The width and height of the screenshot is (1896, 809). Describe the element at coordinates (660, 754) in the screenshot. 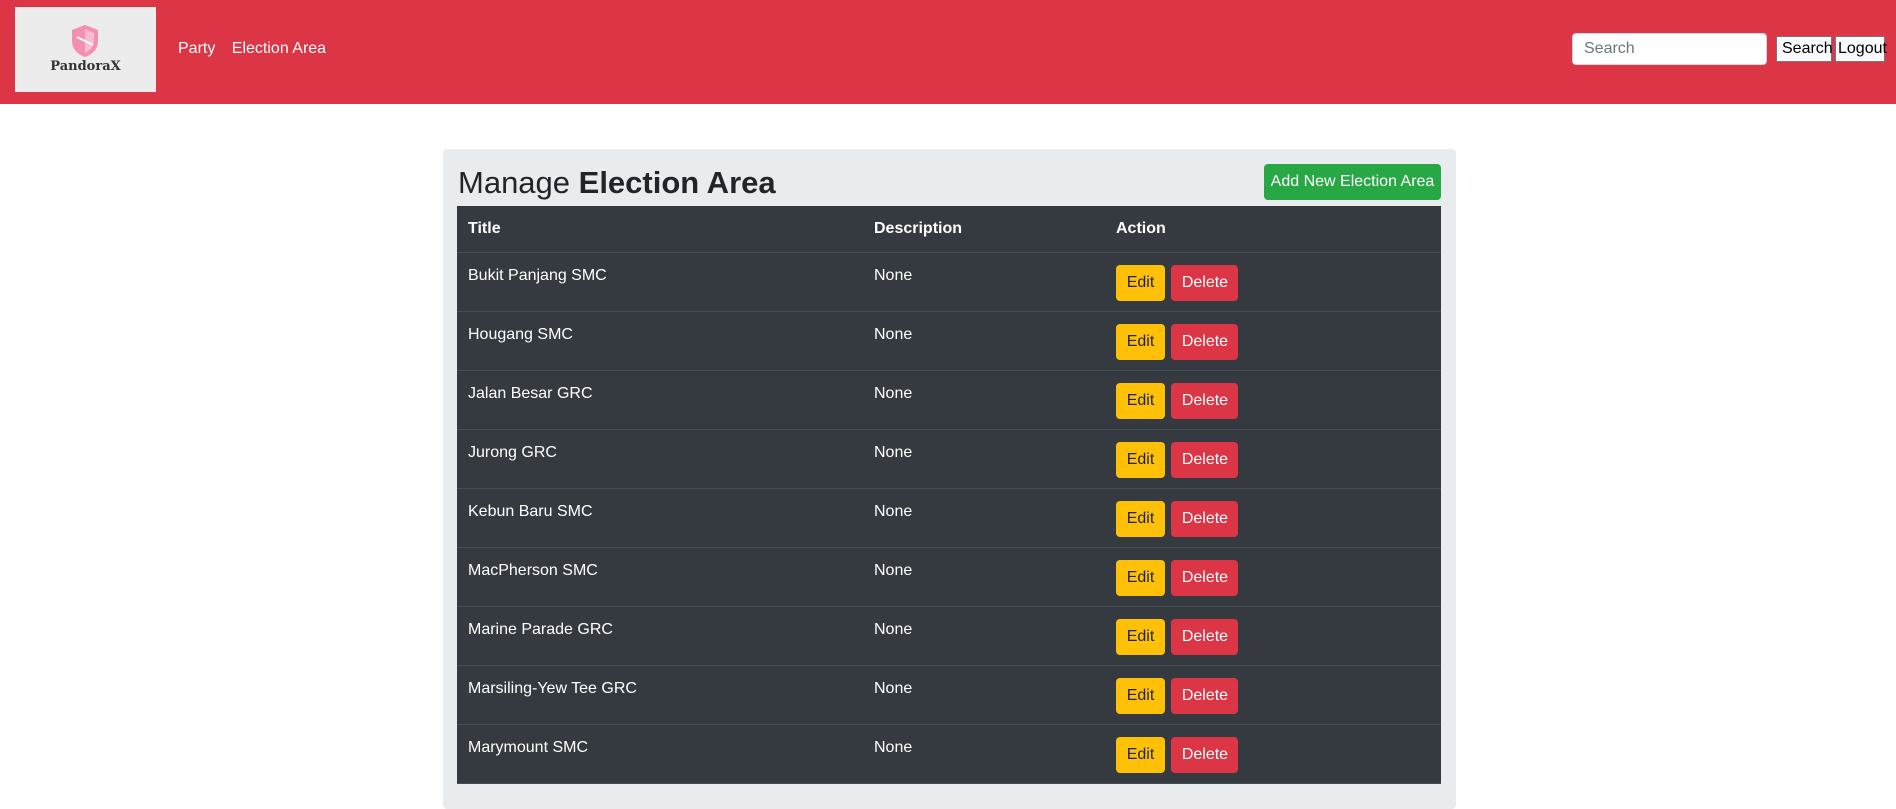

I see `row-title: Marymount SMC` at that location.